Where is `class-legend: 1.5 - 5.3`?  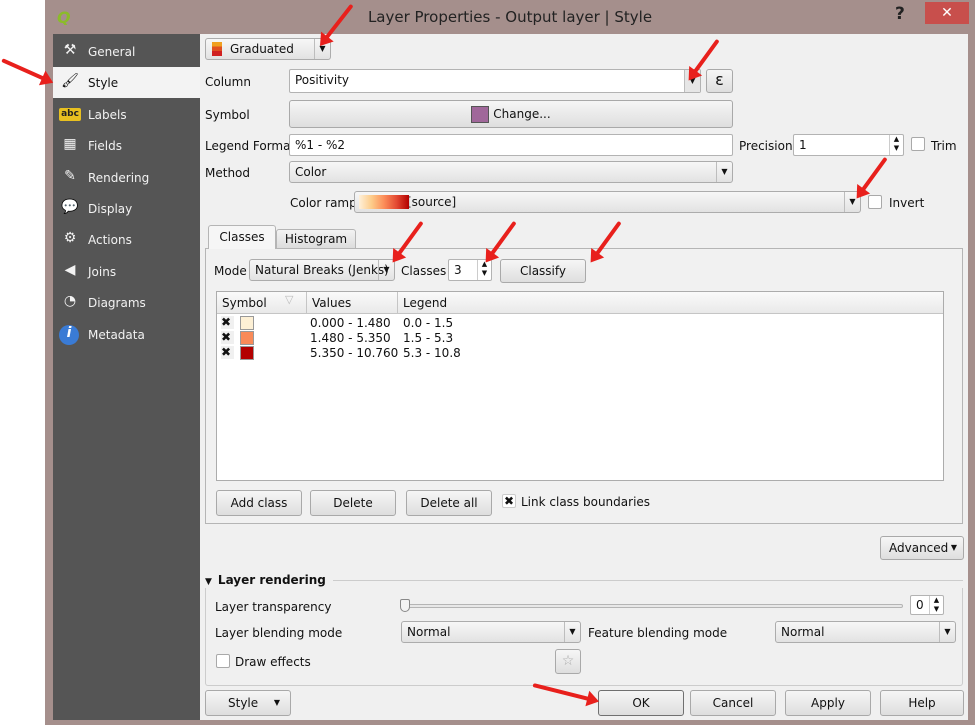 class-legend: 1.5 - 5.3 is located at coordinates (428, 338).